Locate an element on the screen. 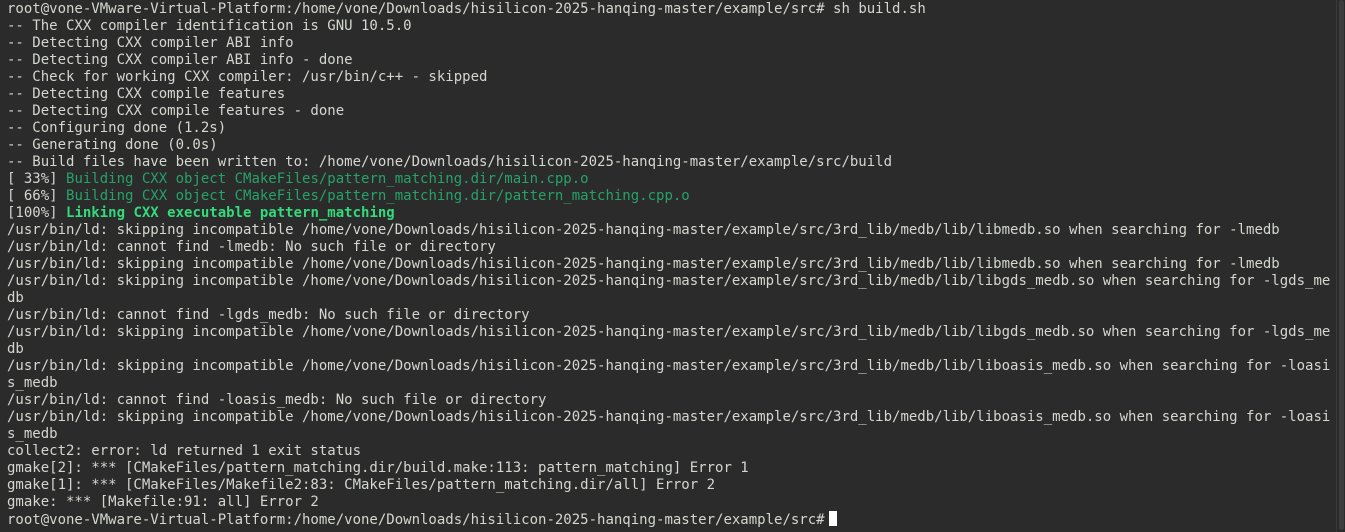 Image resolution: width=1345 pixels, height=532 pixels. link-step-text: Linking CXX executable pattern_matching is located at coordinates (230, 213).